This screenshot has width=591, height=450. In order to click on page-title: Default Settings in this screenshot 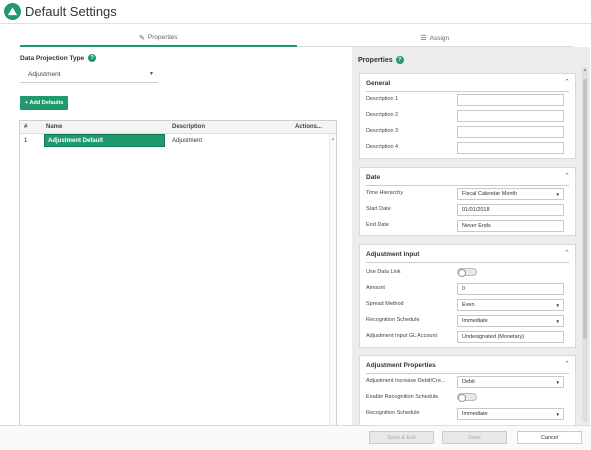, I will do `click(71, 11)`.